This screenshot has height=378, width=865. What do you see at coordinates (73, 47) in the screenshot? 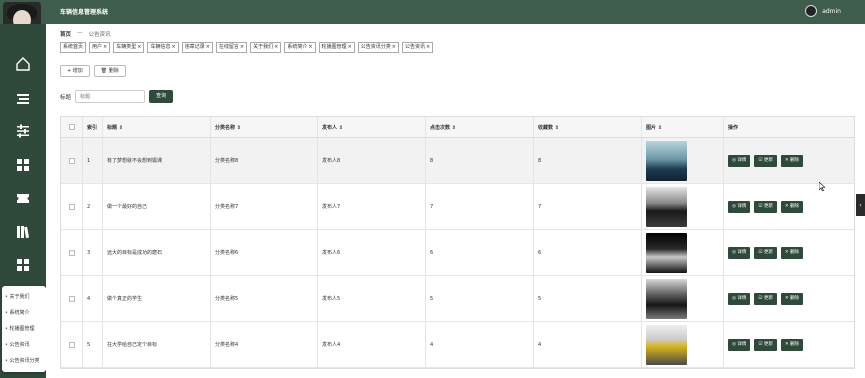
I see `tag-home: 系统首页` at bounding box center [73, 47].